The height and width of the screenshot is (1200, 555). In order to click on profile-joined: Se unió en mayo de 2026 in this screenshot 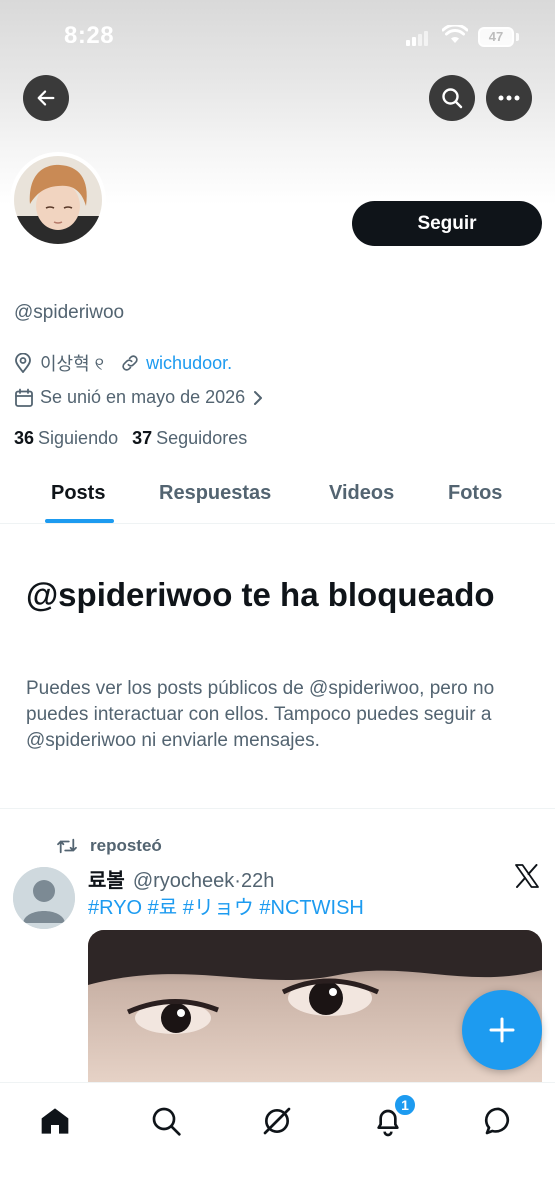, I will do `click(138, 397)`.